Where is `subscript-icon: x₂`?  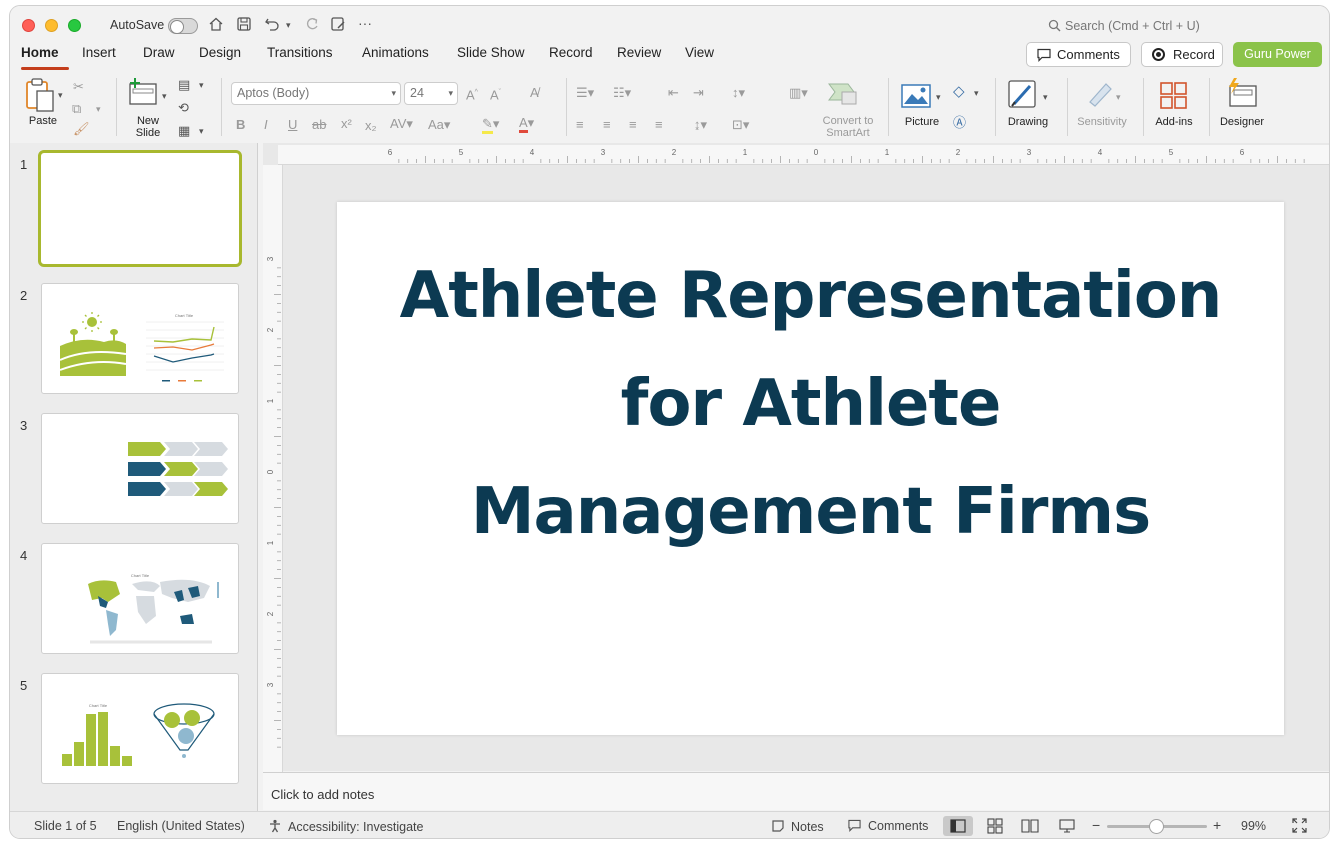
subscript-icon: x₂ is located at coordinates (371, 126).